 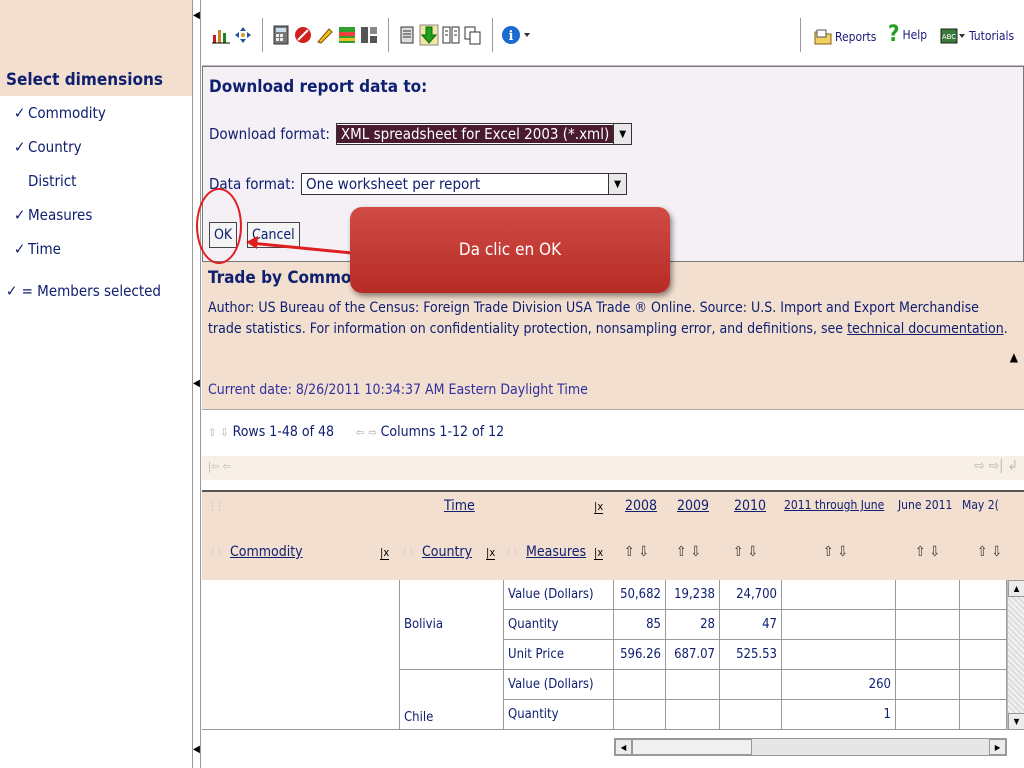 I want to click on svg-text: ABC, so click(x=949, y=37).